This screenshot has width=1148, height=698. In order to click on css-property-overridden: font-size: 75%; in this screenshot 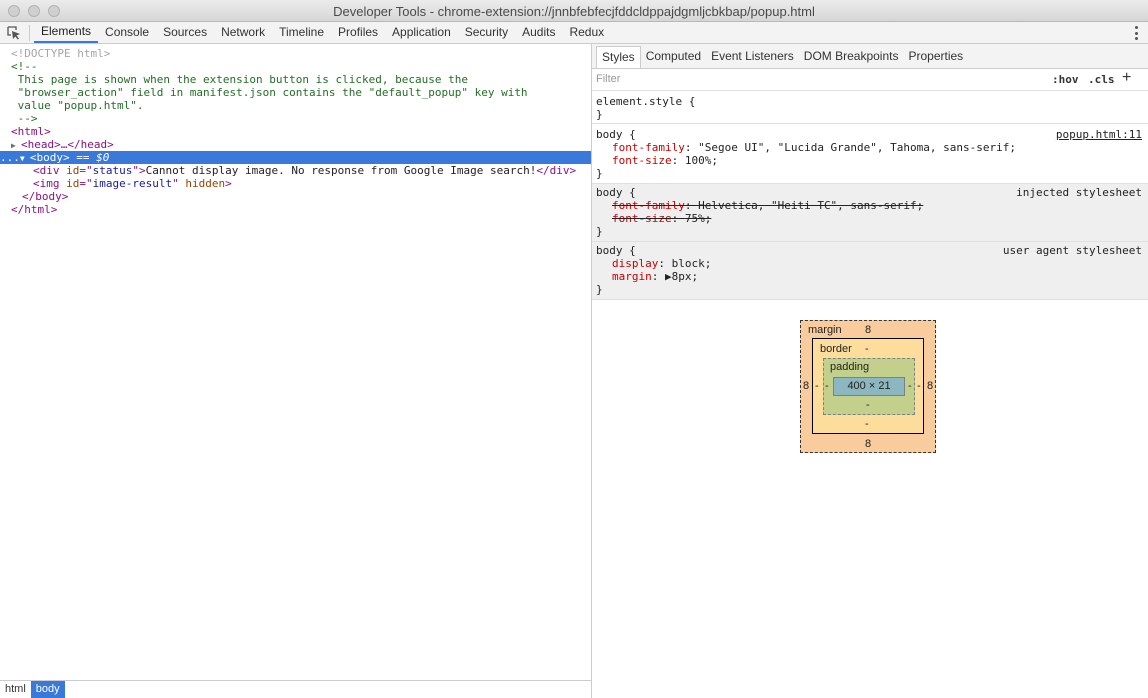, I will do `click(661, 218)`.